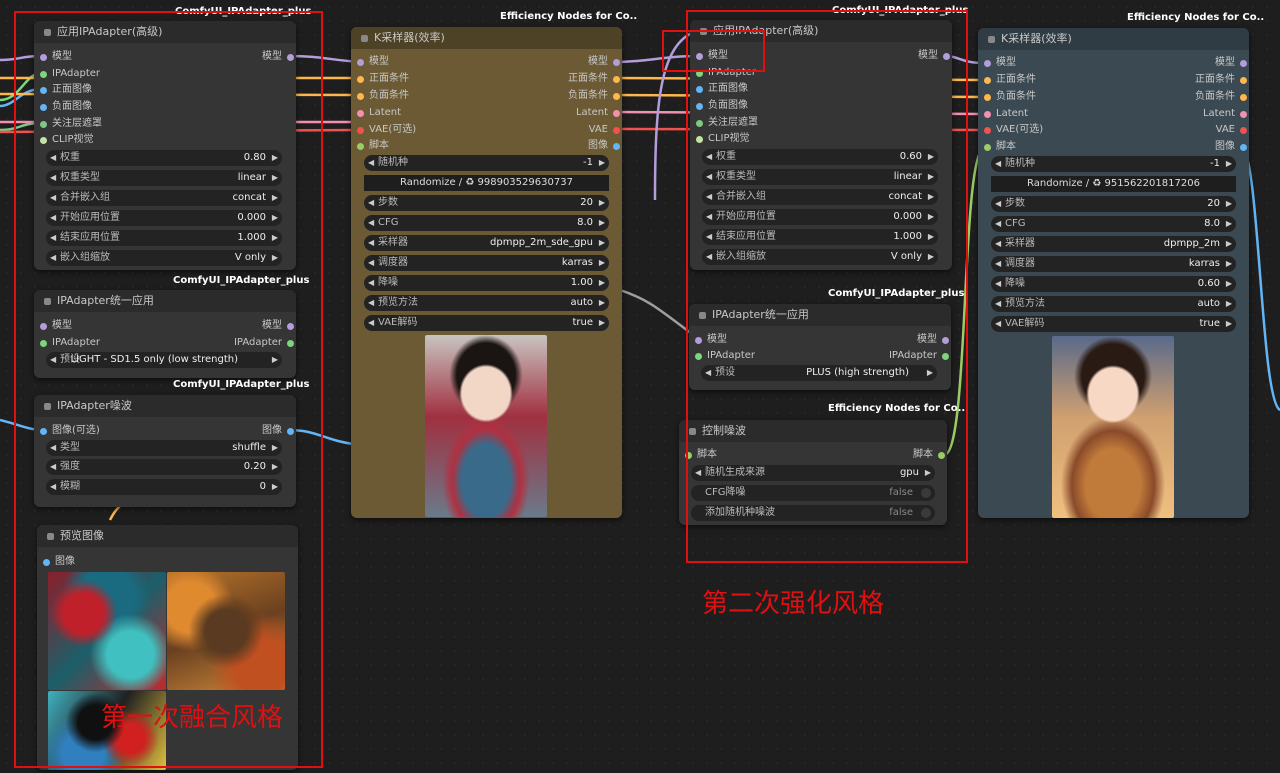  Describe the element at coordinates (1113, 244) in the screenshot. I see `sampler-widget: ◀ 采样器 dpmpp_2m ▶` at that location.